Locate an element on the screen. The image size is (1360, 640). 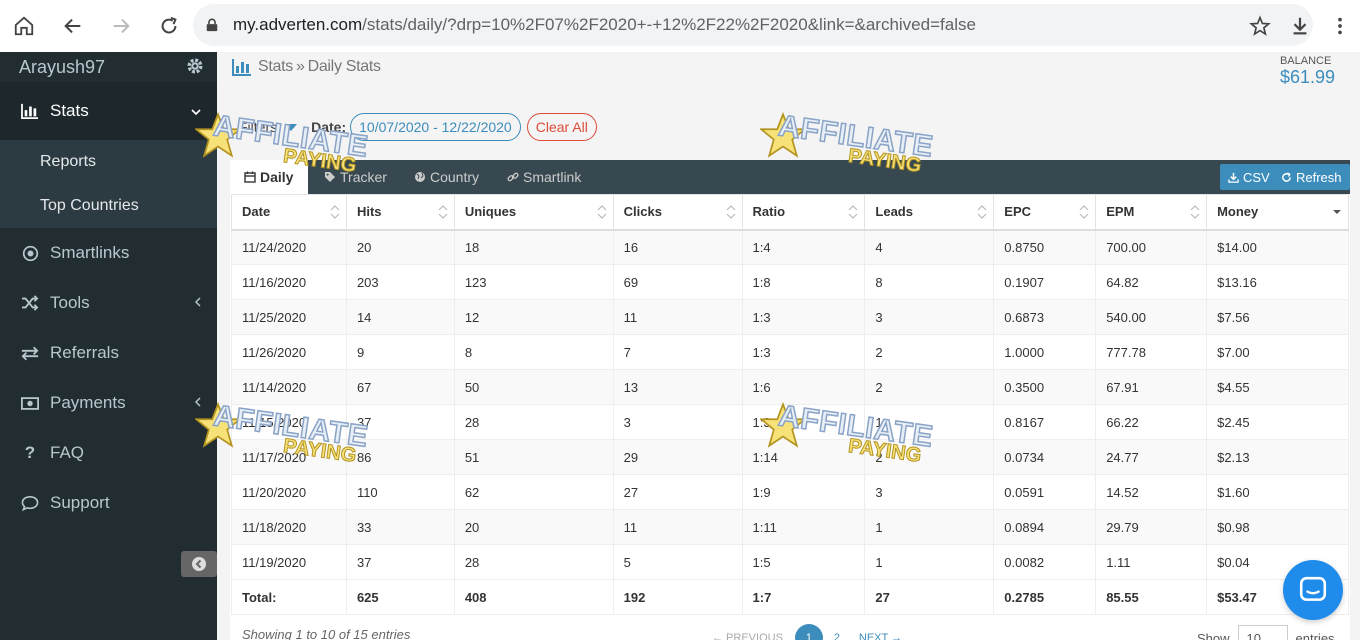
cell-date: 11/24/2020 is located at coordinates (289, 247).